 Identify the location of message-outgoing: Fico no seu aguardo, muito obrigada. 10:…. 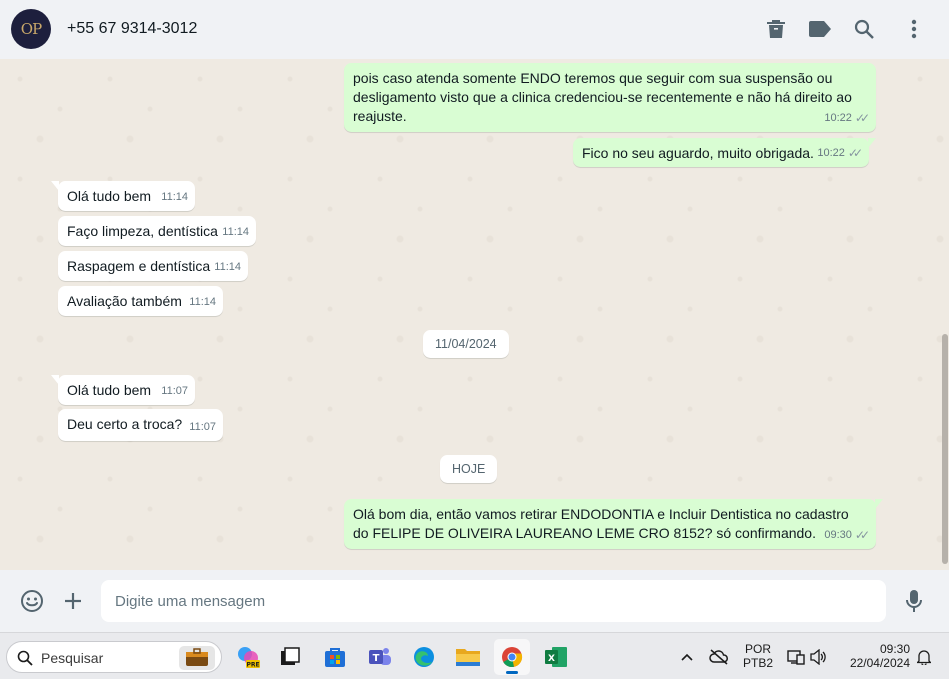
(724, 152).